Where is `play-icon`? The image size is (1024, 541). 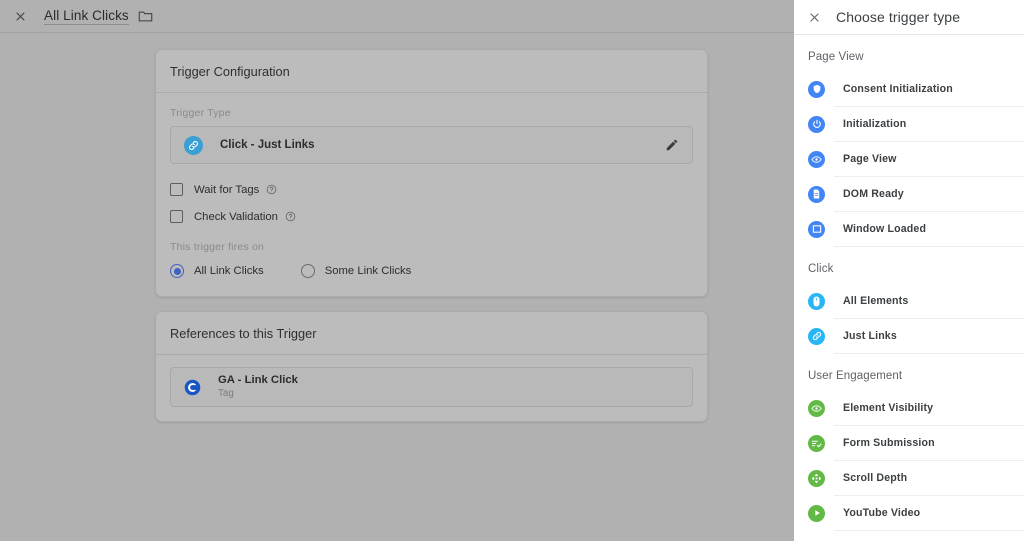
play-icon is located at coordinates (816, 513).